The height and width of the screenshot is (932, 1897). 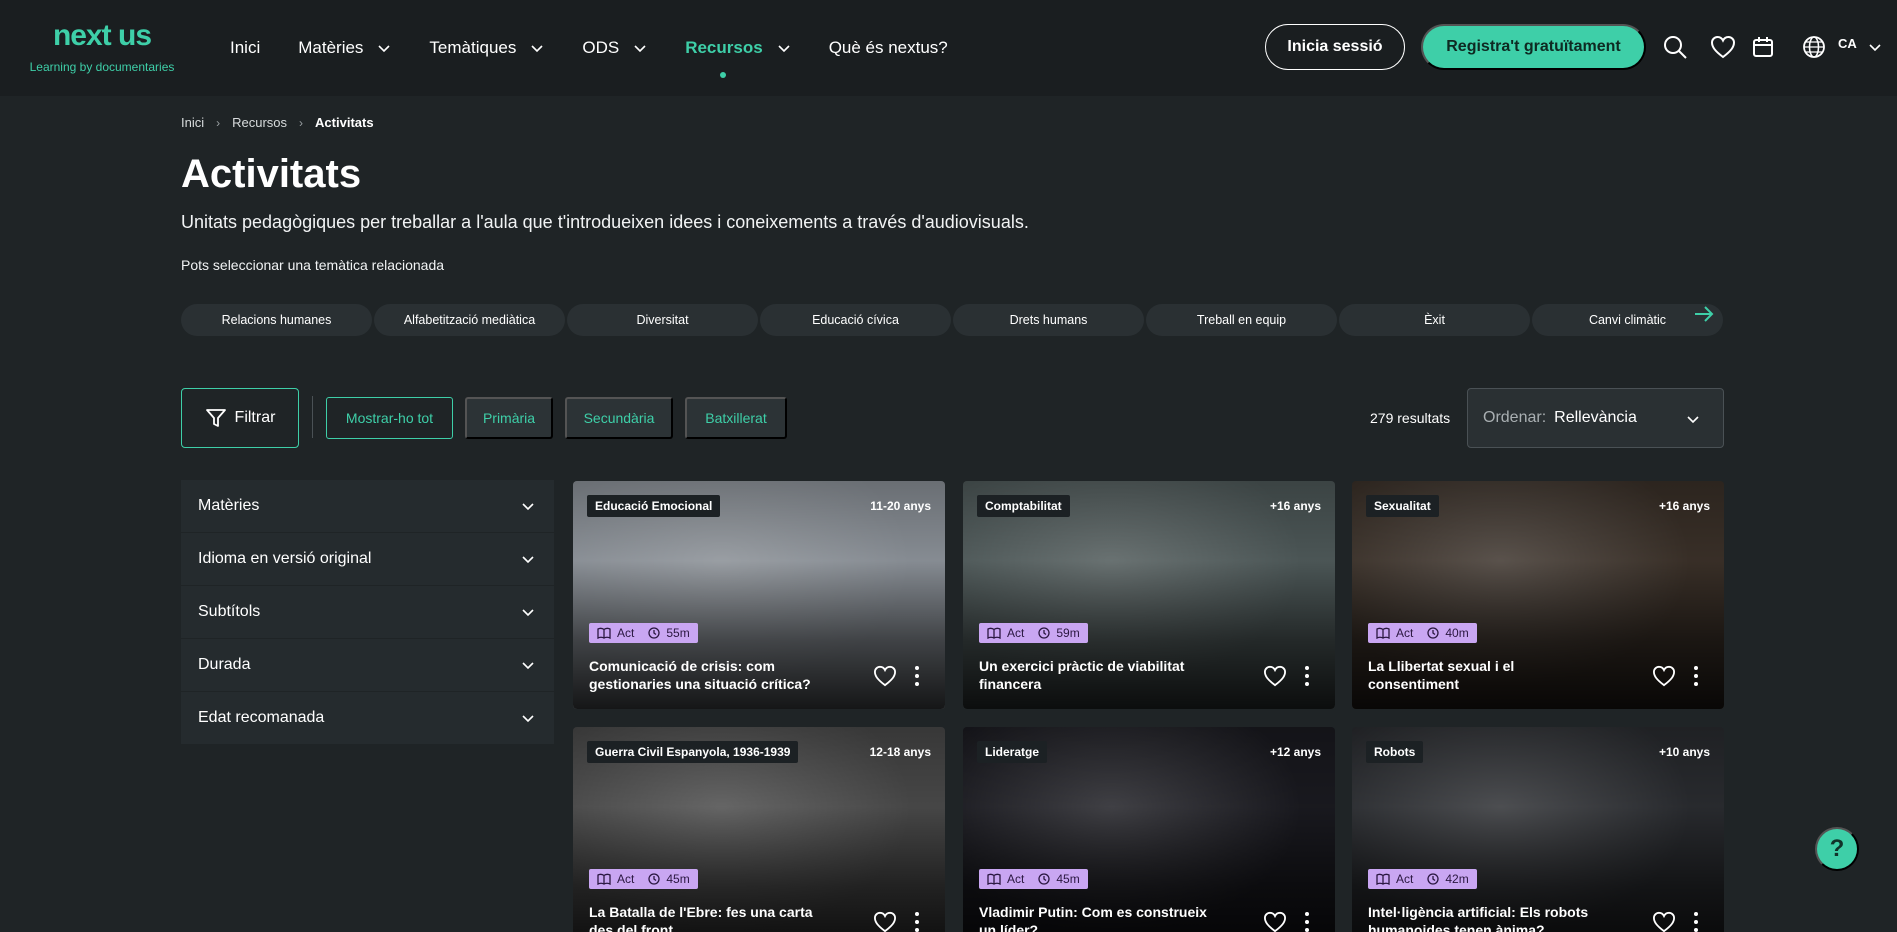 What do you see at coordinates (662, 320) in the screenshot?
I see `theme-chip: Diversitat` at bounding box center [662, 320].